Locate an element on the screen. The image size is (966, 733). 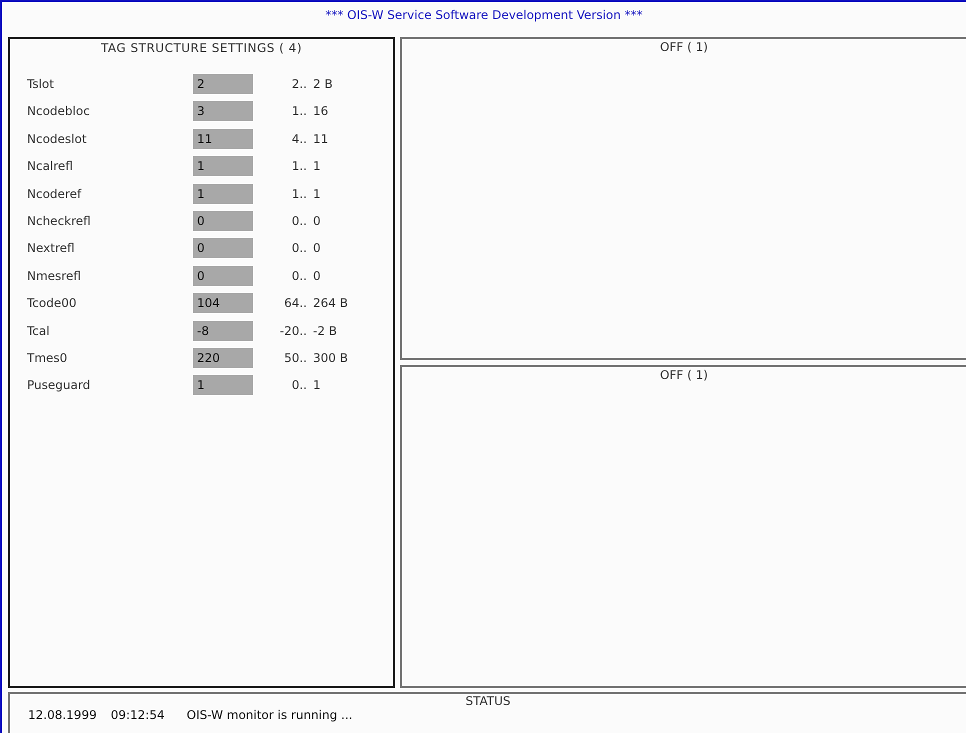
value-field: -8 is located at coordinates (223, 330).